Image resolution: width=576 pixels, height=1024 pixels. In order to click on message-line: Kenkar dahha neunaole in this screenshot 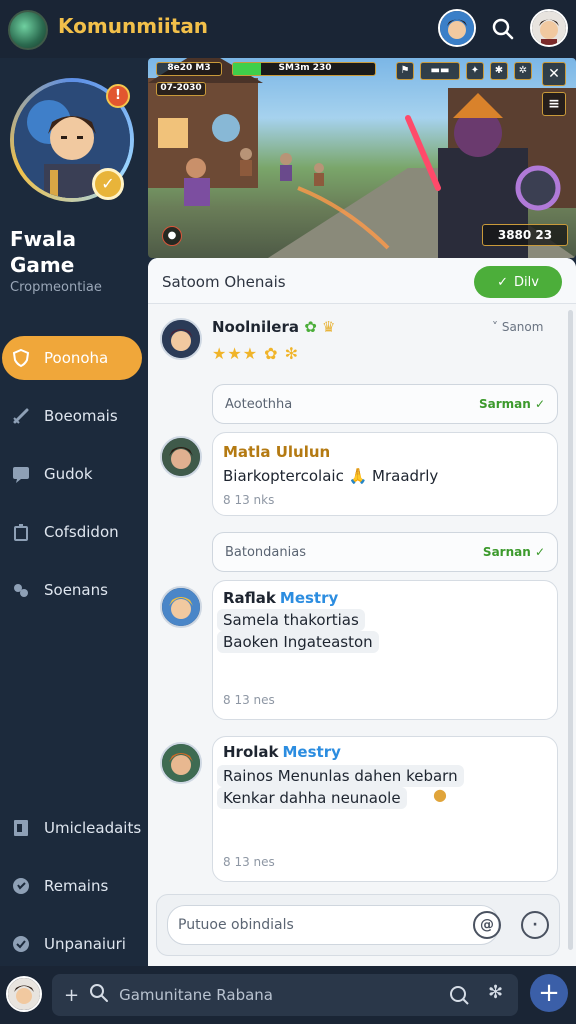, I will do `click(312, 798)`.